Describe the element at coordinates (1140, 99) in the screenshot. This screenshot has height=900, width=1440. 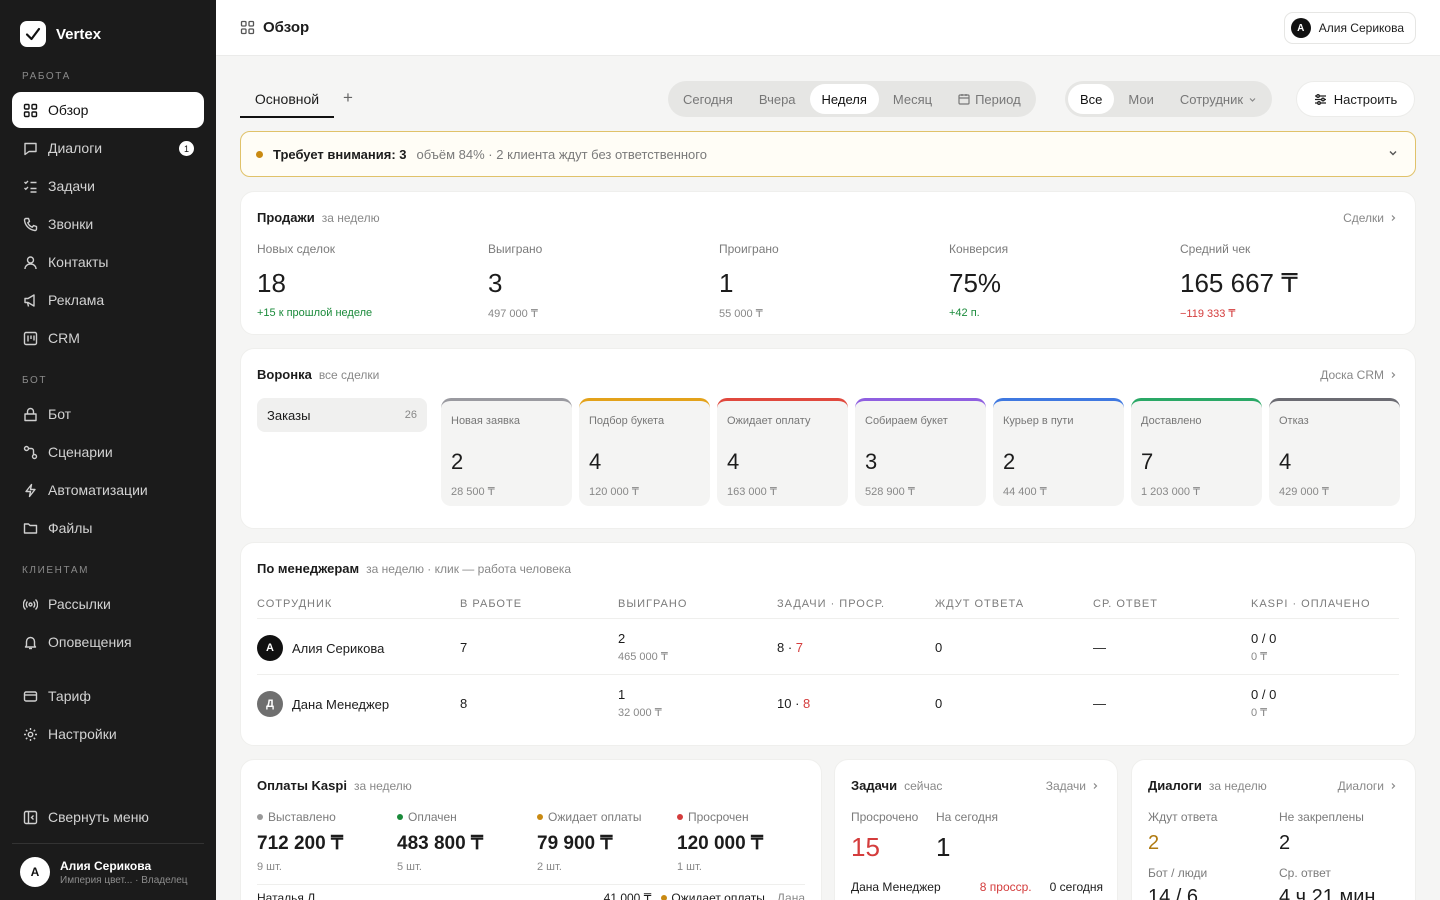
I see `scope-mine: Мои` at that location.